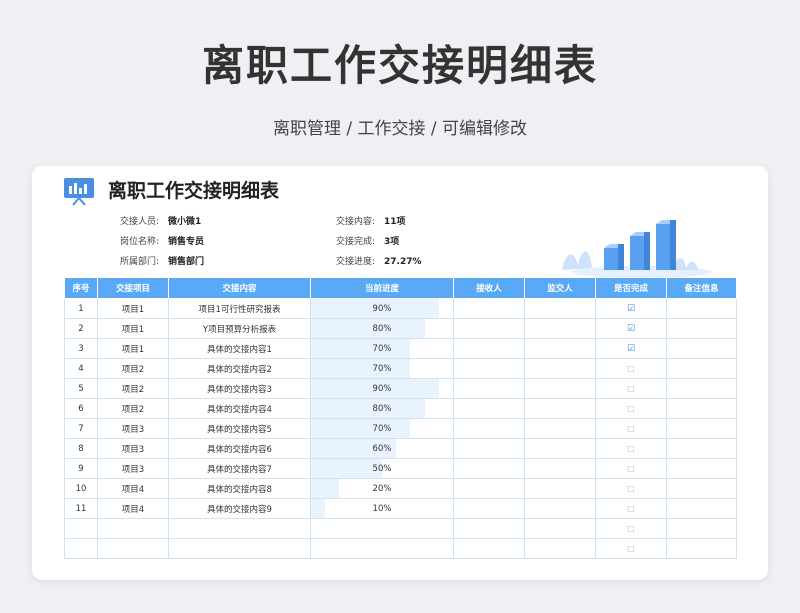  Describe the element at coordinates (239, 488) in the screenshot. I see `cell-content: 具体的交接内容8` at that location.